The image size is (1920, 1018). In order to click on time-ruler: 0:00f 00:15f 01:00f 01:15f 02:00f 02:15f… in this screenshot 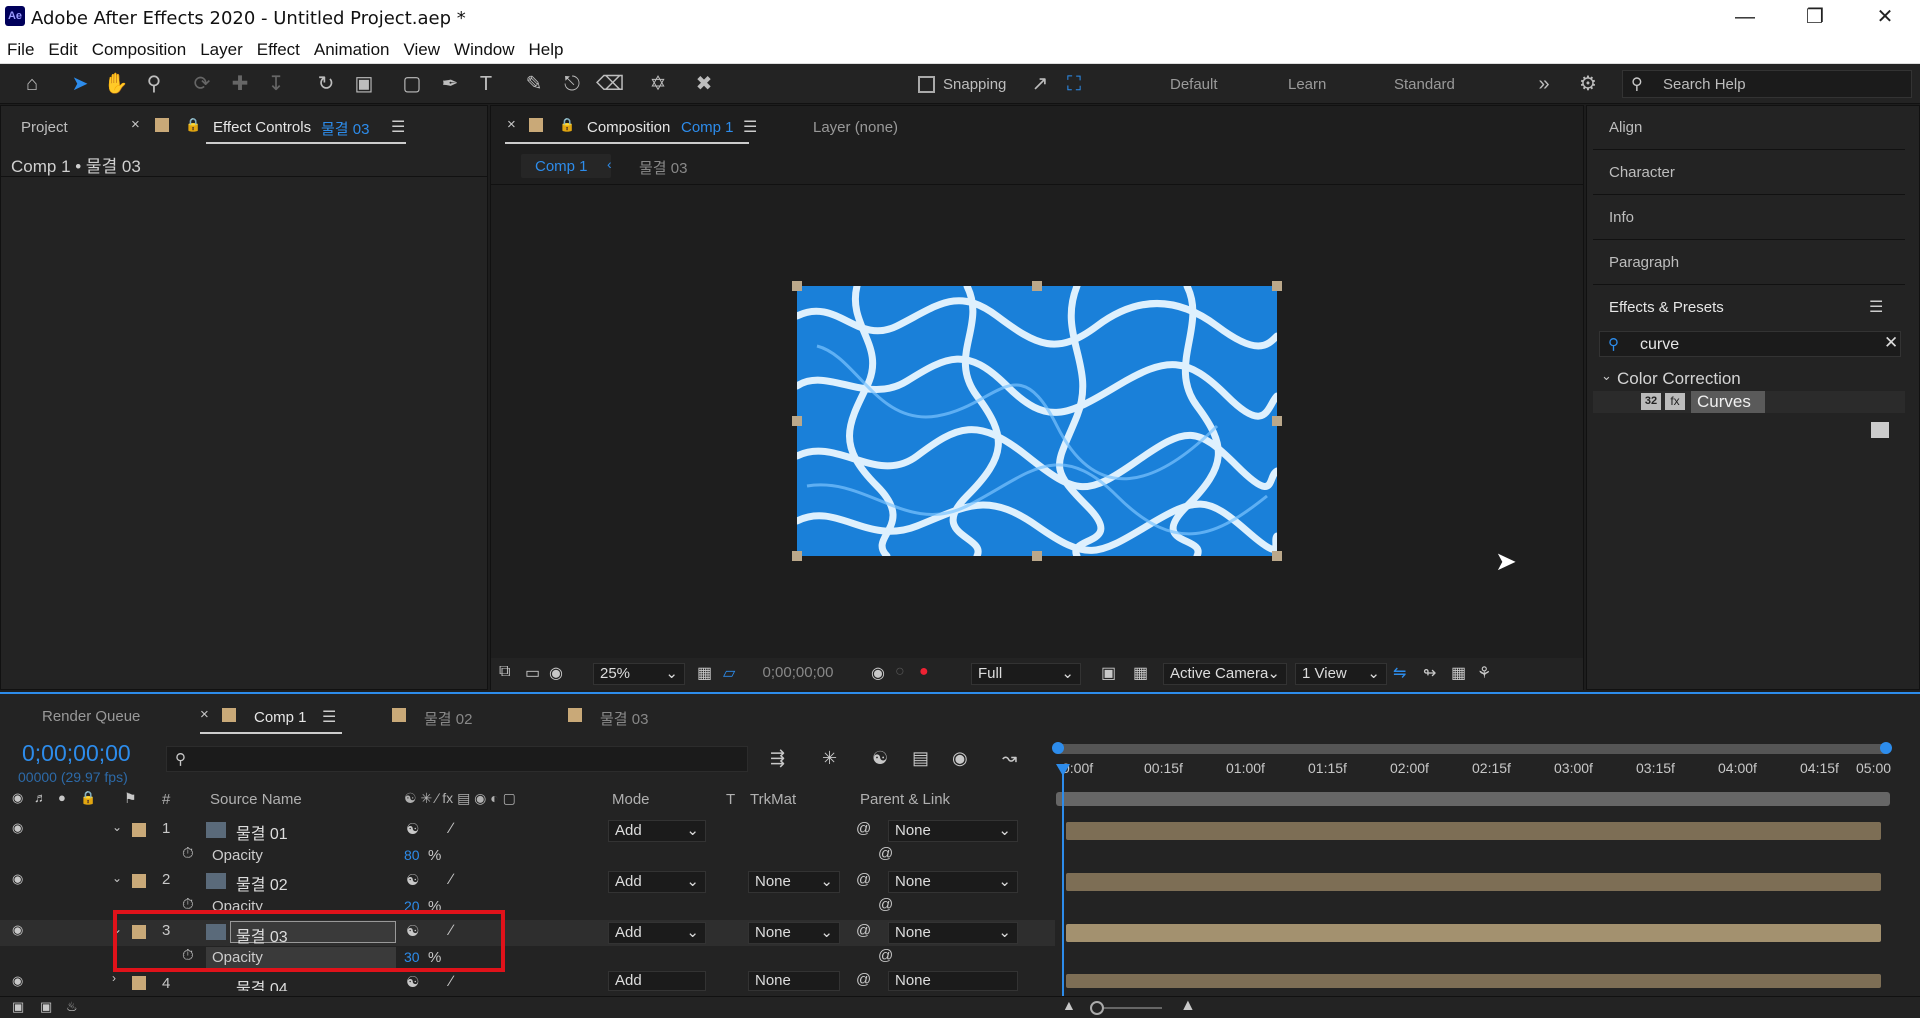, I will do `click(1473, 770)`.